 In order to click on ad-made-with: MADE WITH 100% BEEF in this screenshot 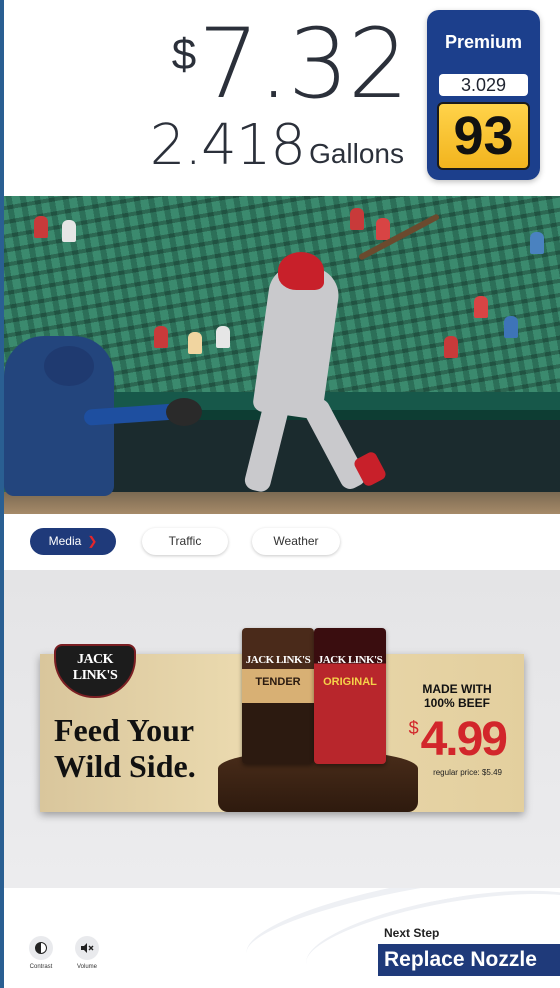, I will do `click(457, 696)`.